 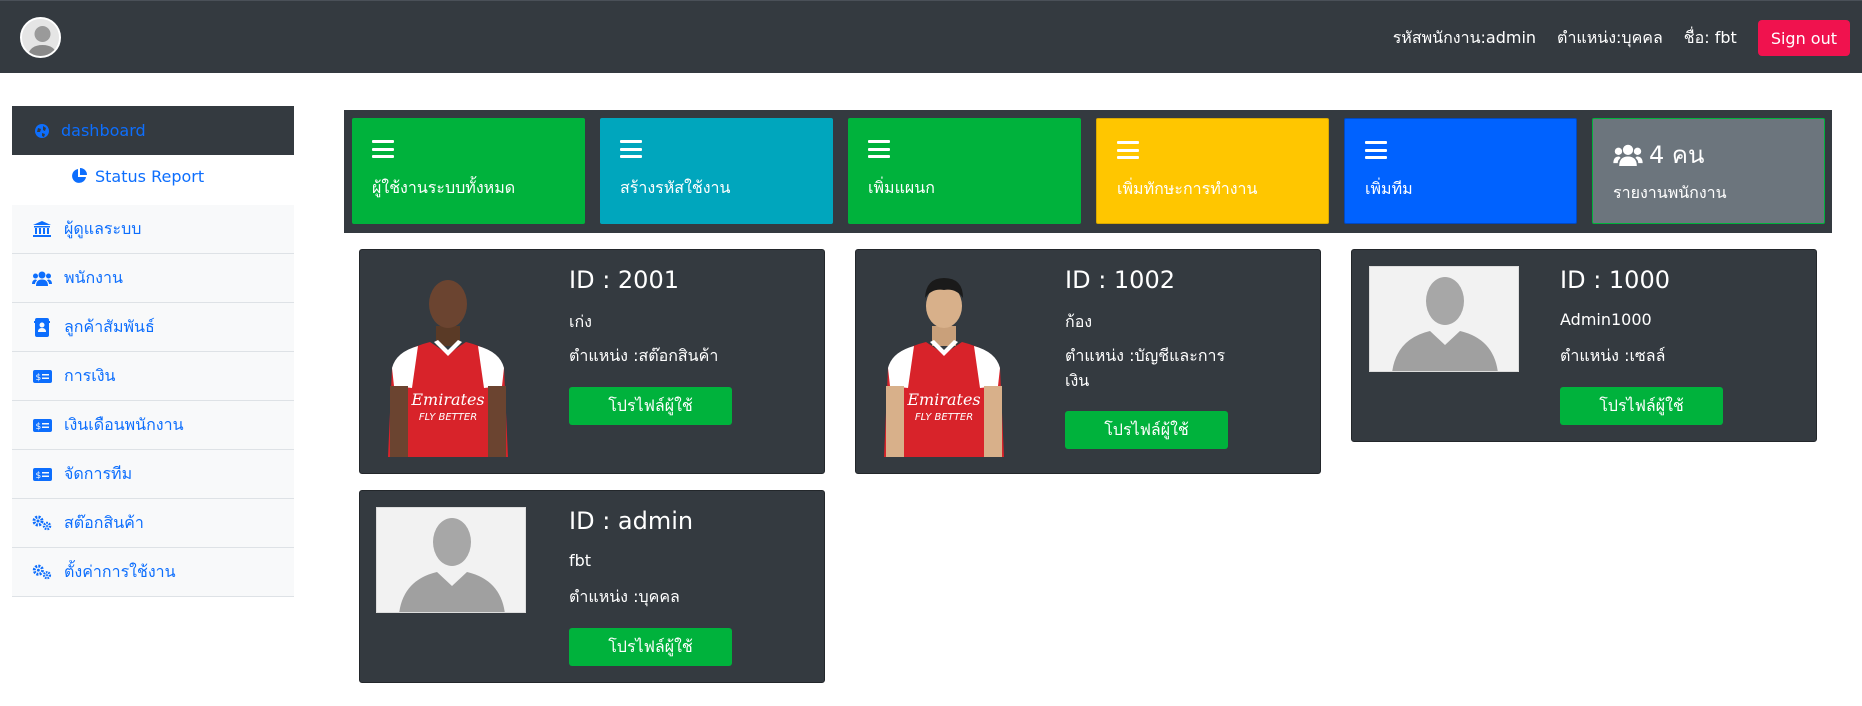 I want to click on employee-position: ตำแหน่ง :บัญชีและการ เงิน, so click(x=1145, y=368).